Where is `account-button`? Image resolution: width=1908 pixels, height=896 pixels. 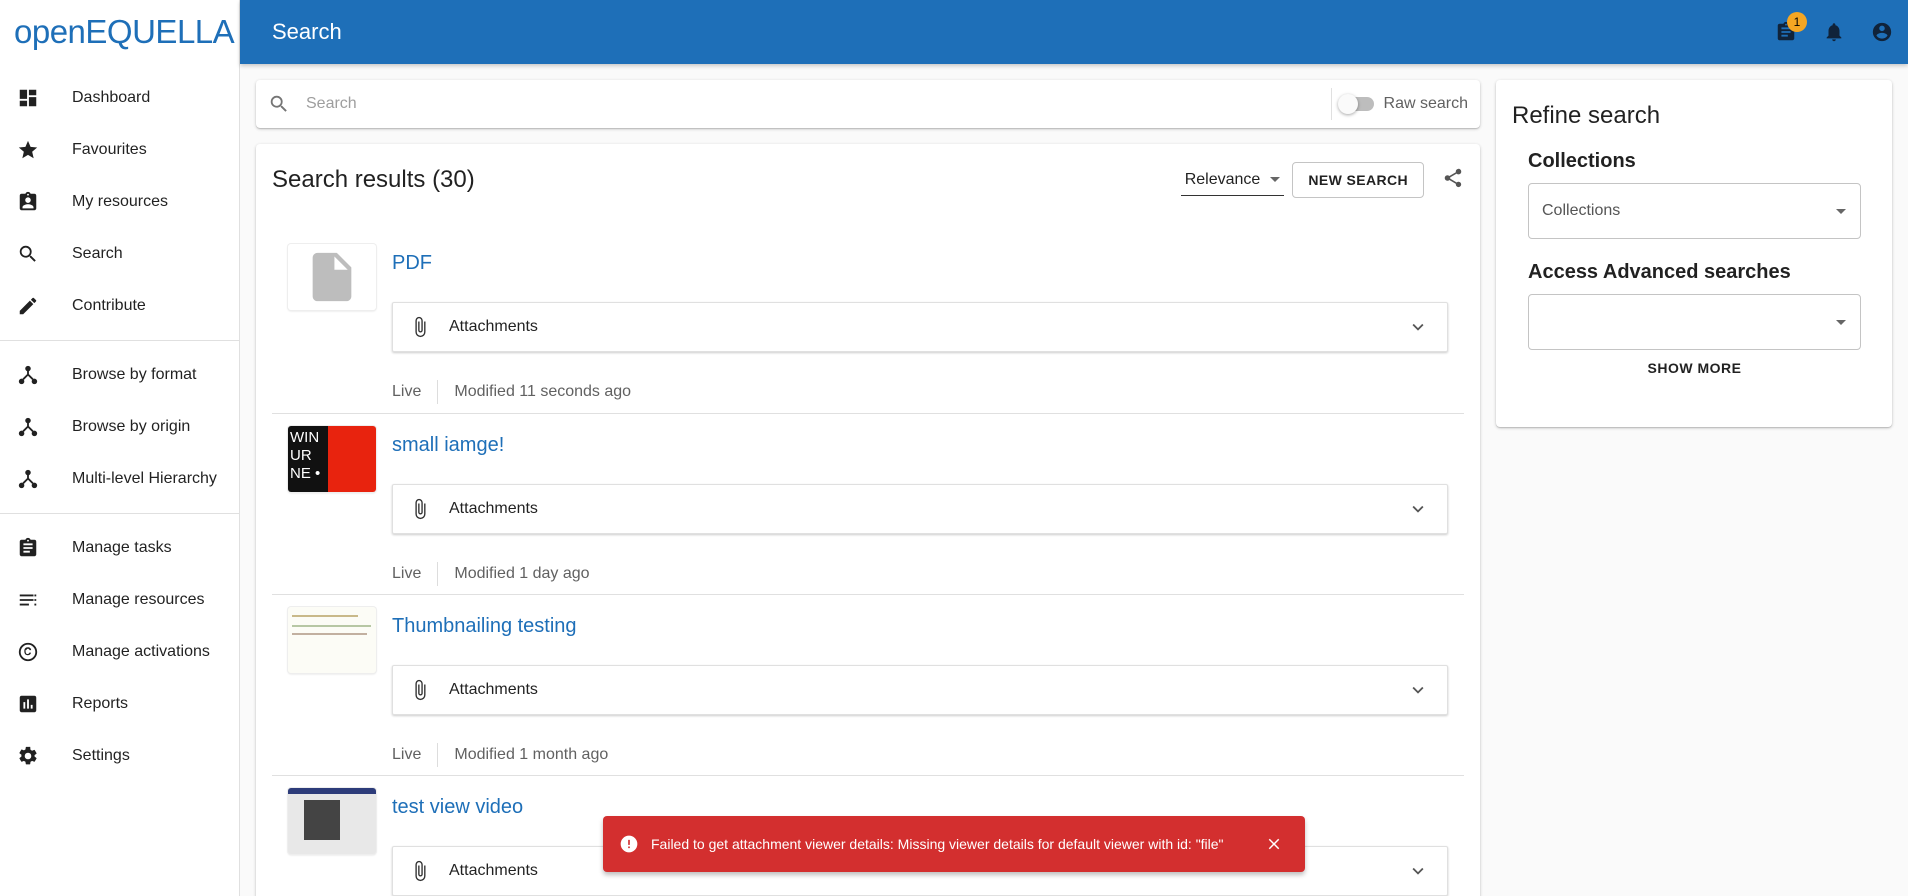 account-button is located at coordinates (1882, 32).